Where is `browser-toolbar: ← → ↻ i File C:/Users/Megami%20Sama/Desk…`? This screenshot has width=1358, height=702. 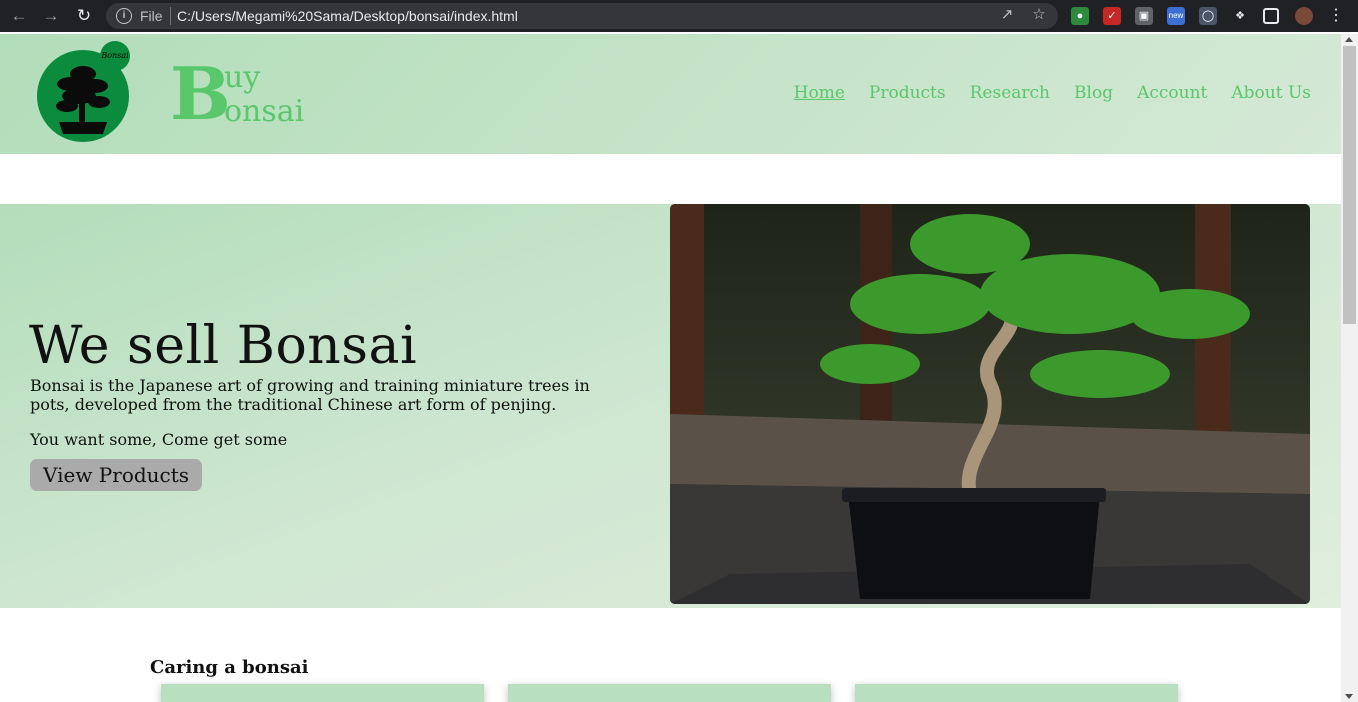 browser-toolbar: ← → ↻ i File C:/Users/Megami%20Sama/Desk… is located at coordinates (679, 16).